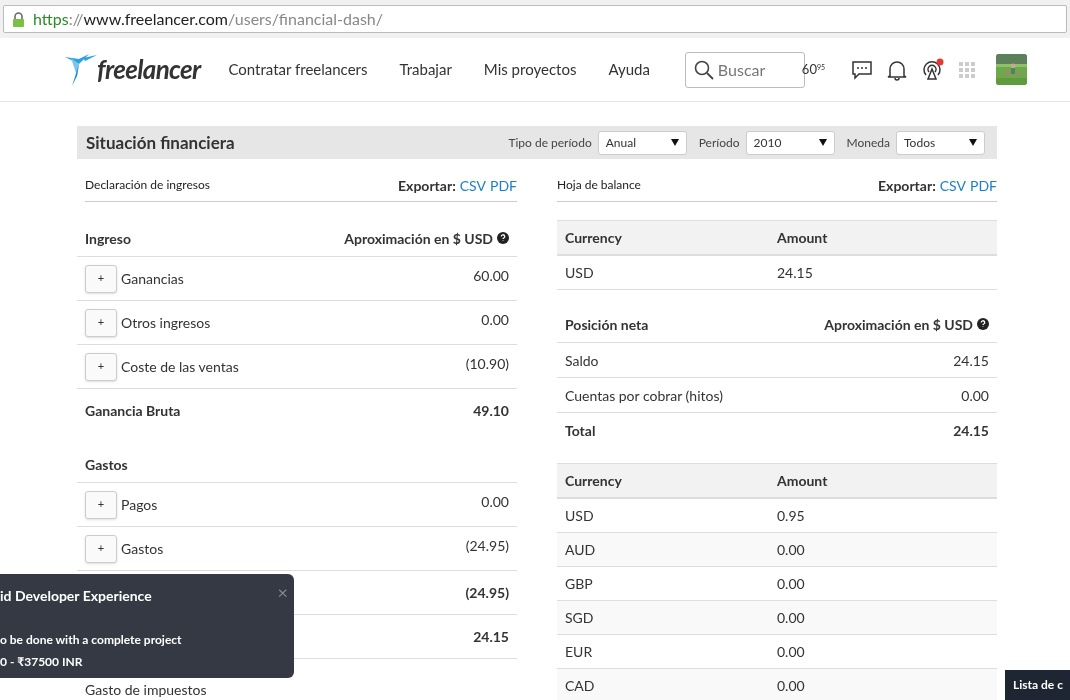 The height and width of the screenshot is (700, 1070). I want to click on row-label: Ganancia Bruta, so click(133, 411).